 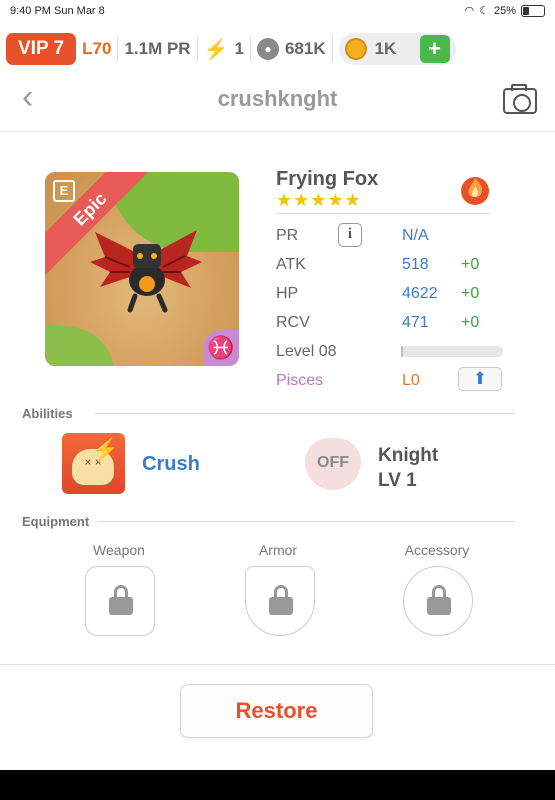 What do you see at coordinates (41, 49) in the screenshot?
I see `vip-badge: VIP 7` at bounding box center [41, 49].